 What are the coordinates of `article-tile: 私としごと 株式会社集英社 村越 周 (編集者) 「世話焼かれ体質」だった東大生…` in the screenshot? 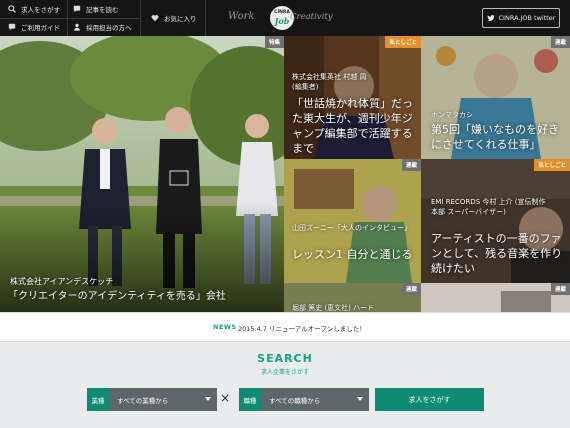 It's located at (352, 97).